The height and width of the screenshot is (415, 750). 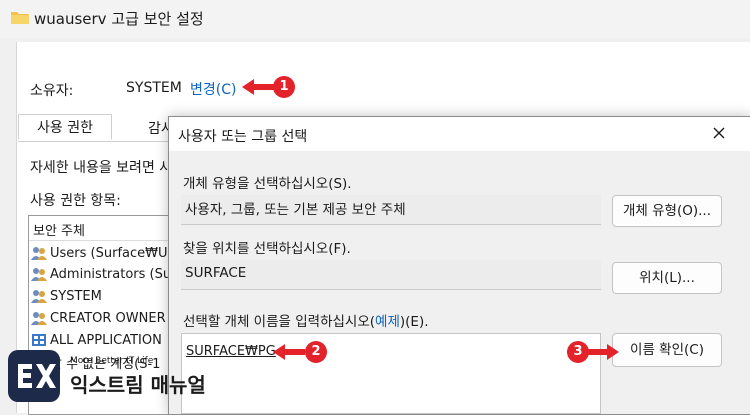 What do you see at coordinates (267, 249) in the screenshot?
I see `location-label: 찾을 위치를 선택하십시오(F).` at bounding box center [267, 249].